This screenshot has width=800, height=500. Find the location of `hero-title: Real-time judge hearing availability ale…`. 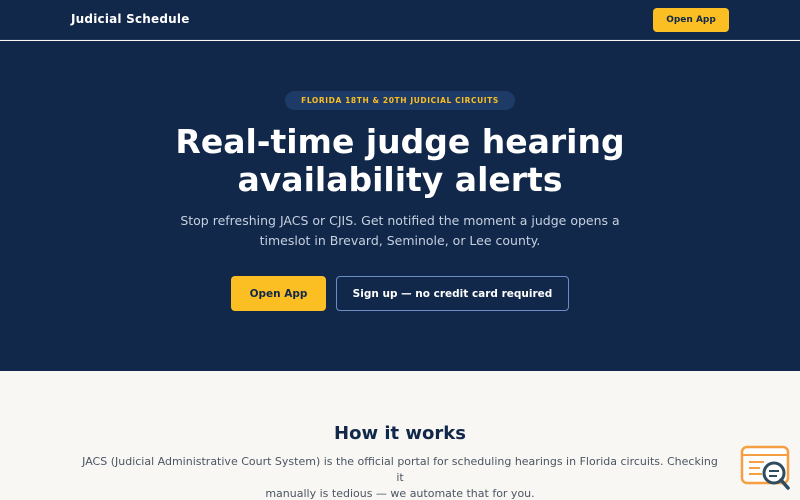

hero-title: Real-time judge hearing availability ale… is located at coordinates (400, 161).